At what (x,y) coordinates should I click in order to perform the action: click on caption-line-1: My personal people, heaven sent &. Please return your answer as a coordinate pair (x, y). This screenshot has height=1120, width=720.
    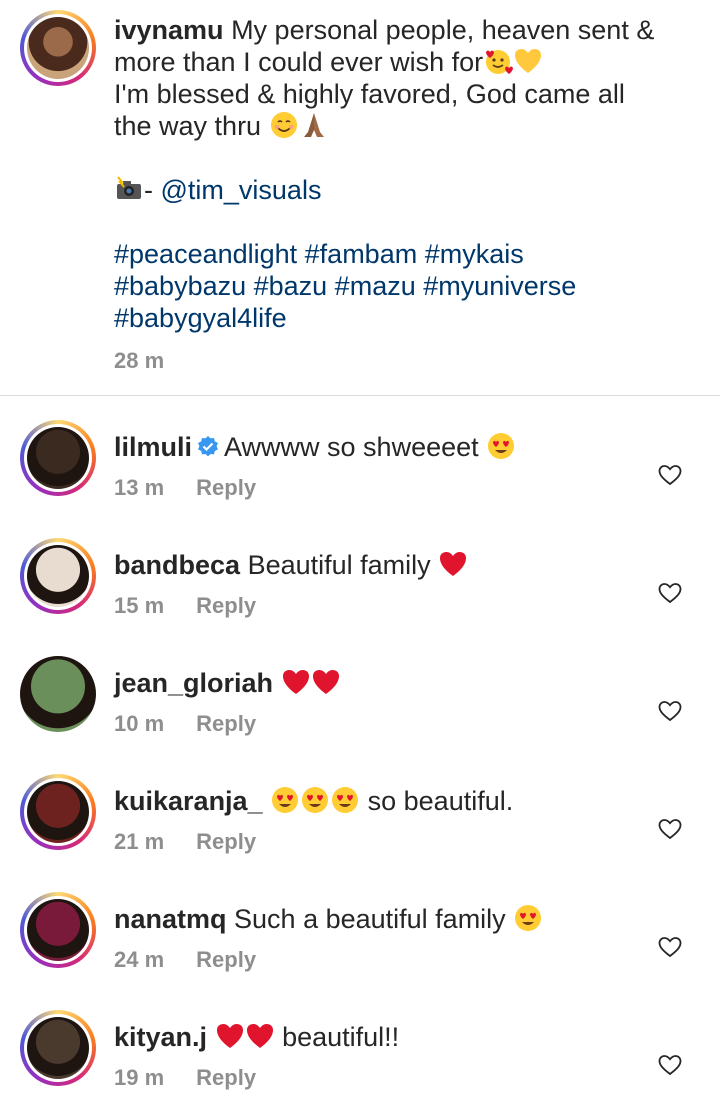
    Looking at the image, I should click on (443, 30).